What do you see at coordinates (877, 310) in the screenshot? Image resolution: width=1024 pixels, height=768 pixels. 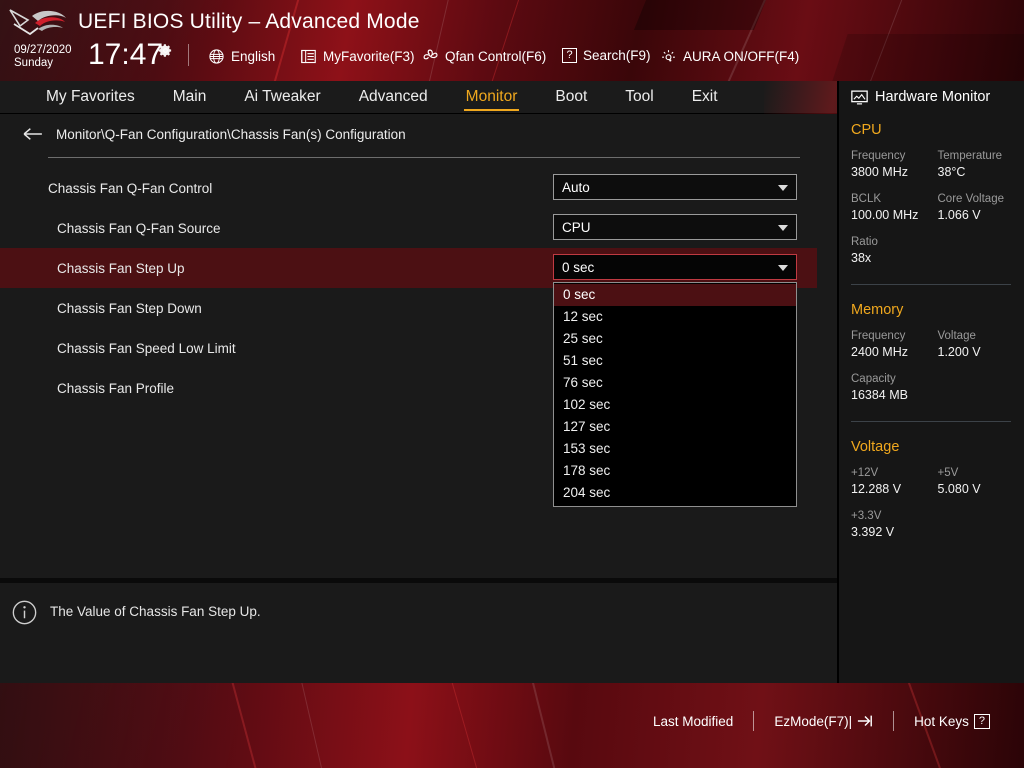 I see `sidebar-group-memory: Memory` at bounding box center [877, 310].